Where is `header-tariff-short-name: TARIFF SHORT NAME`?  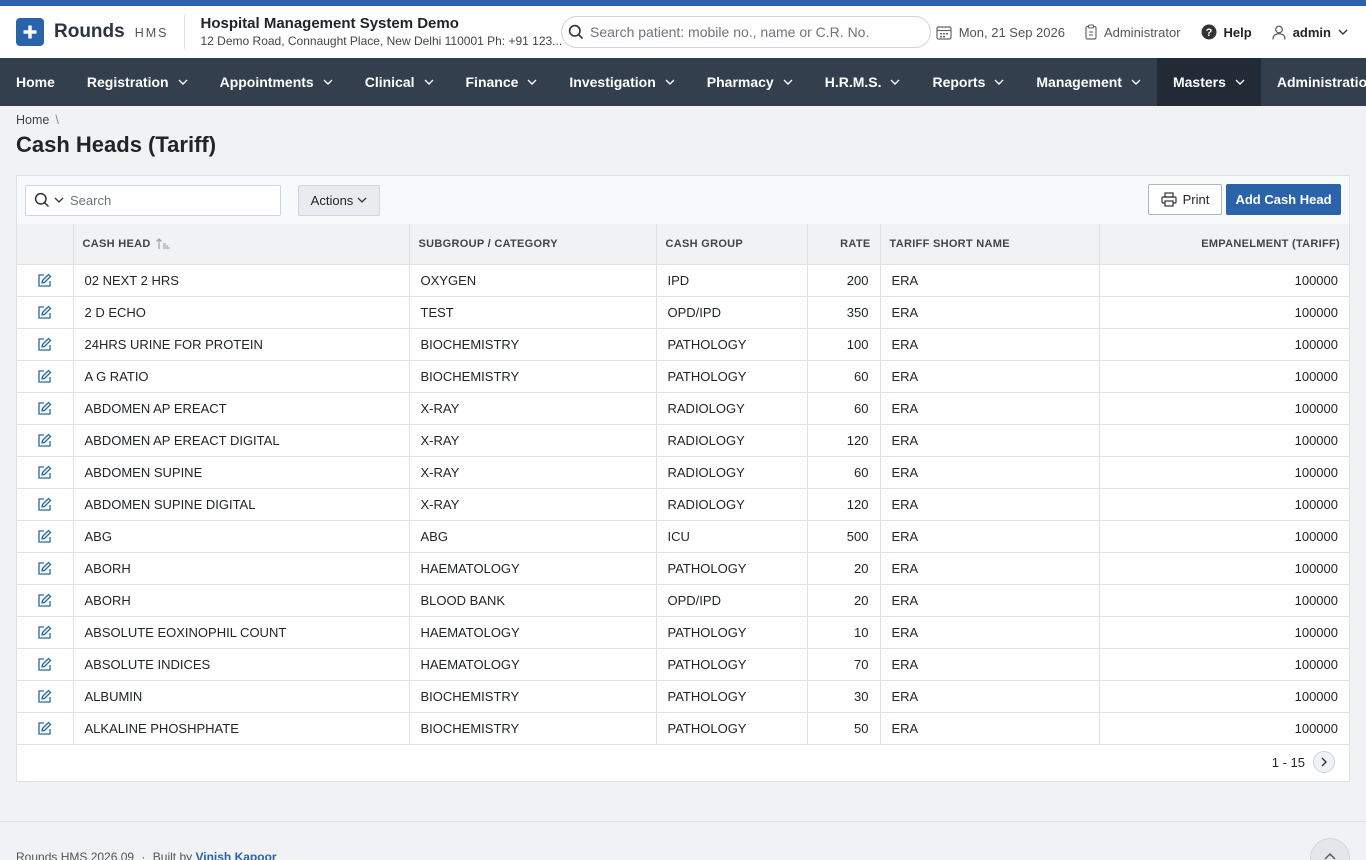
header-tariff-short-name: TARIFF SHORT NAME is located at coordinates (990, 244).